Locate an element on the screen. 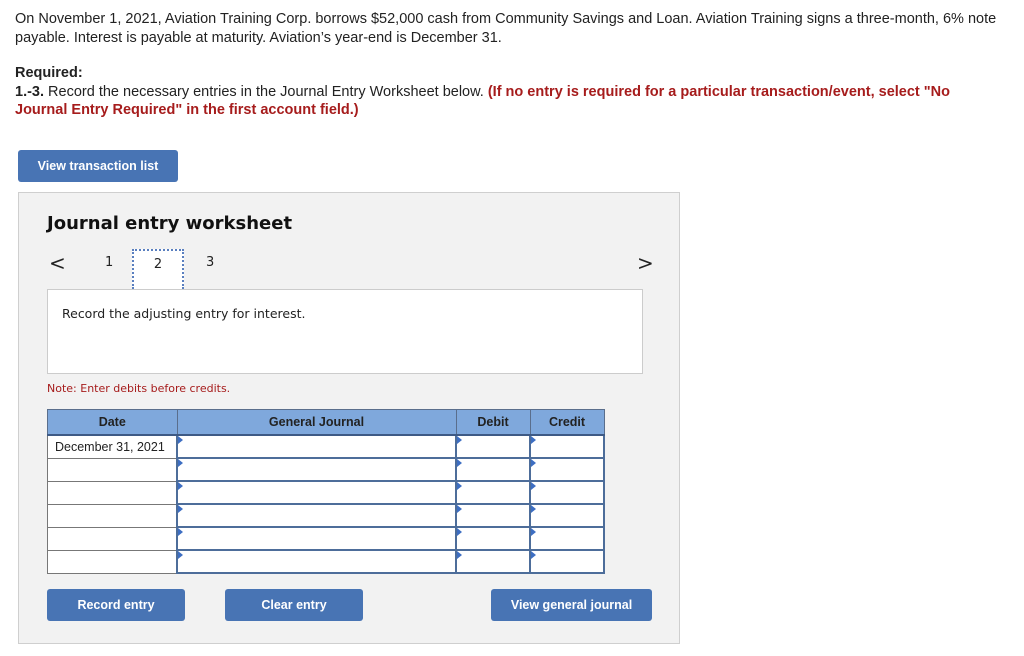 This screenshot has height=656, width=1024. entry-description: Record the adjusting entry for interest. is located at coordinates (184, 313).